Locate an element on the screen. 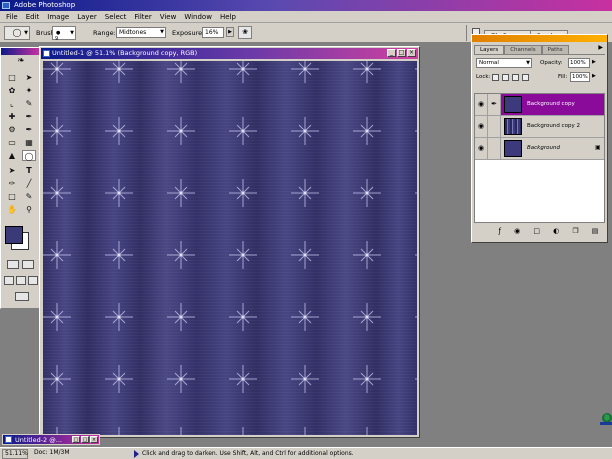 This screenshot has height=459, width=612. quick-mask-mode-button is located at coordinates (28, 264).